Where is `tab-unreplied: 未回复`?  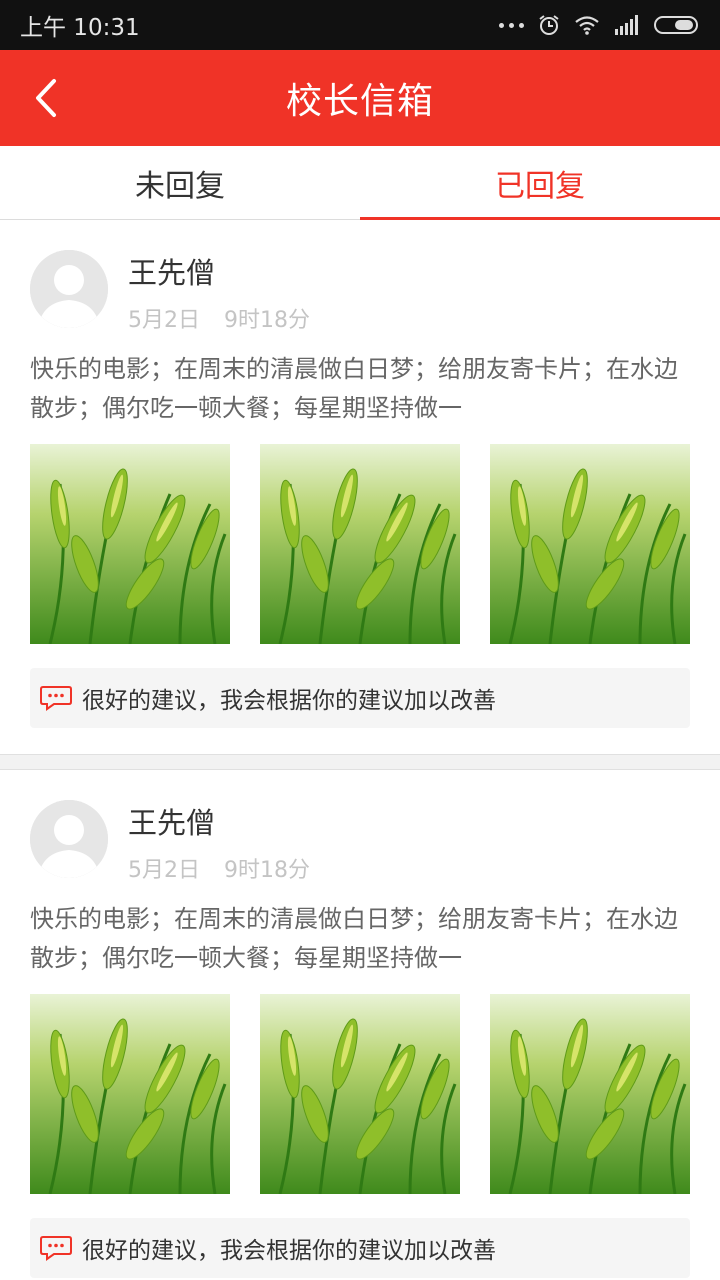
tab-unreplied: 未回复 is located at coordinates (180, 182).